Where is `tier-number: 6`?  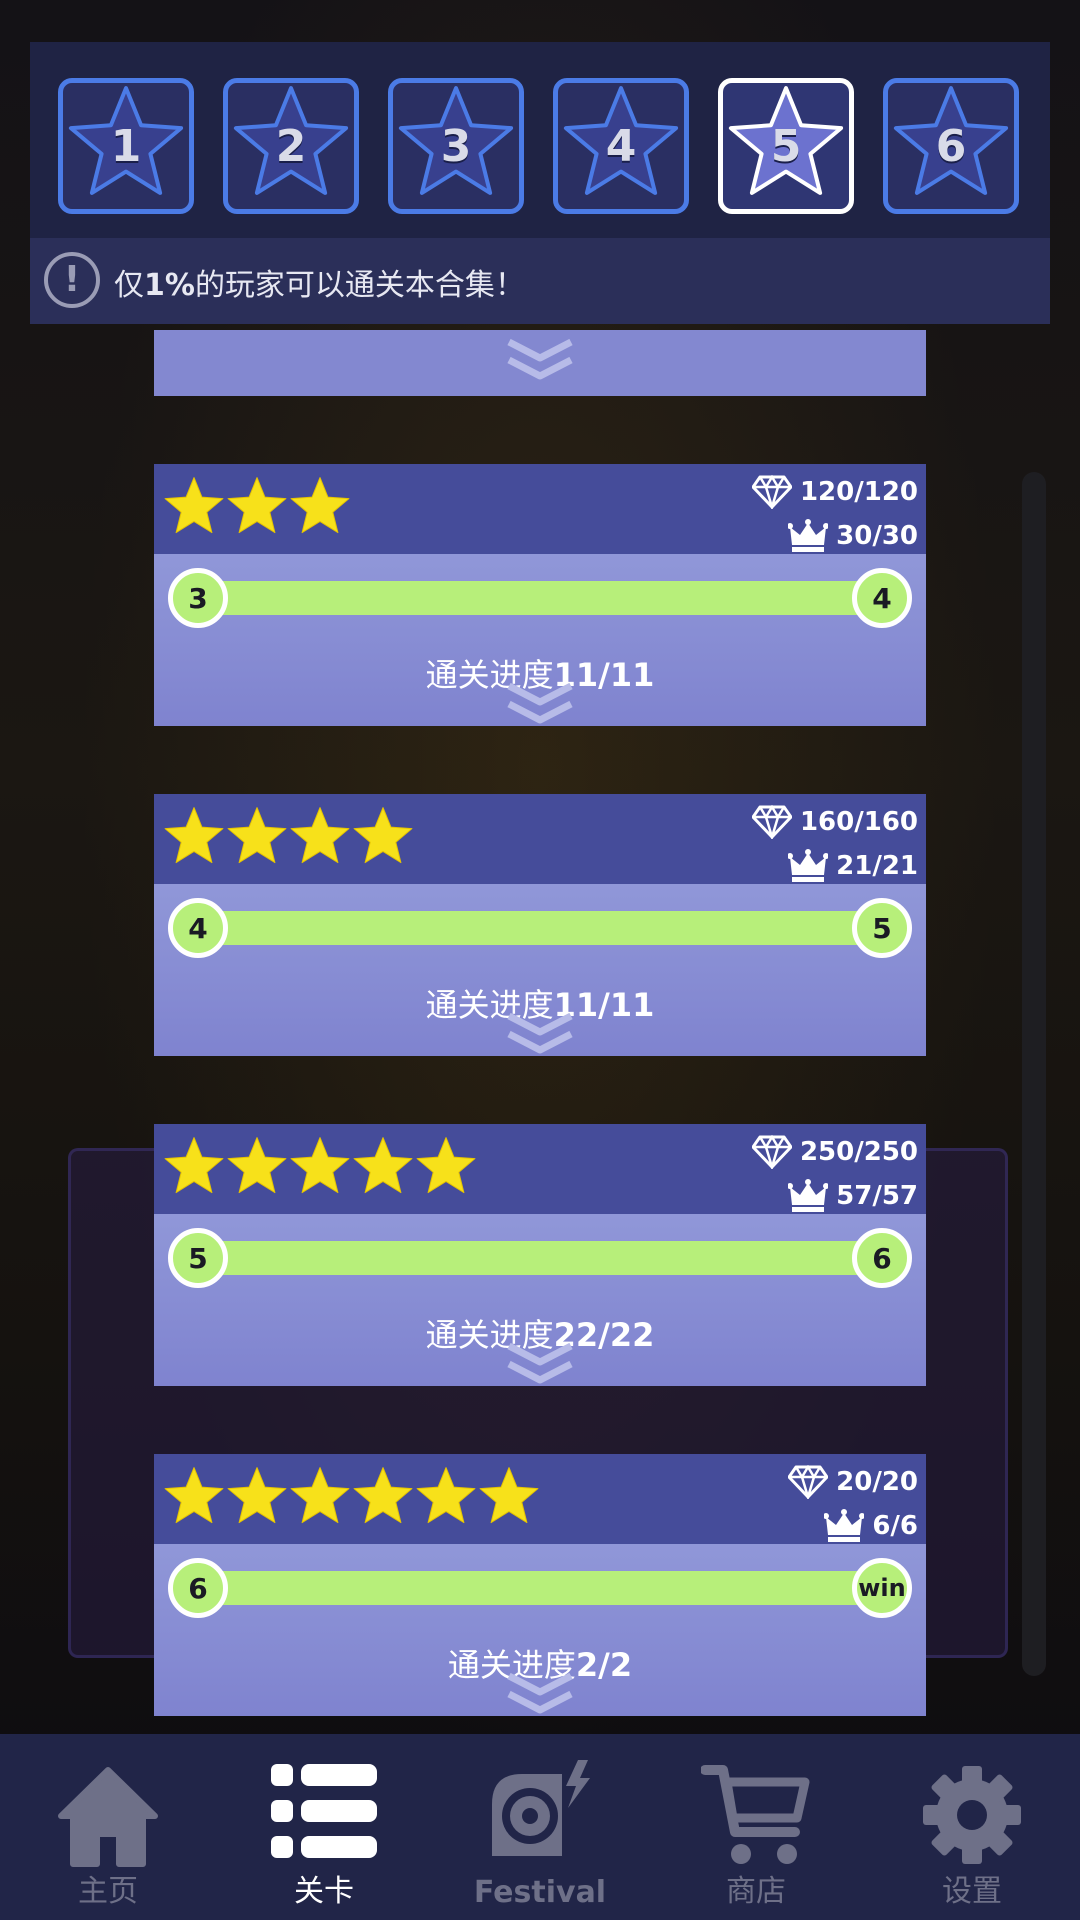
tier-number: 6 is located at coordinates (951, 146).